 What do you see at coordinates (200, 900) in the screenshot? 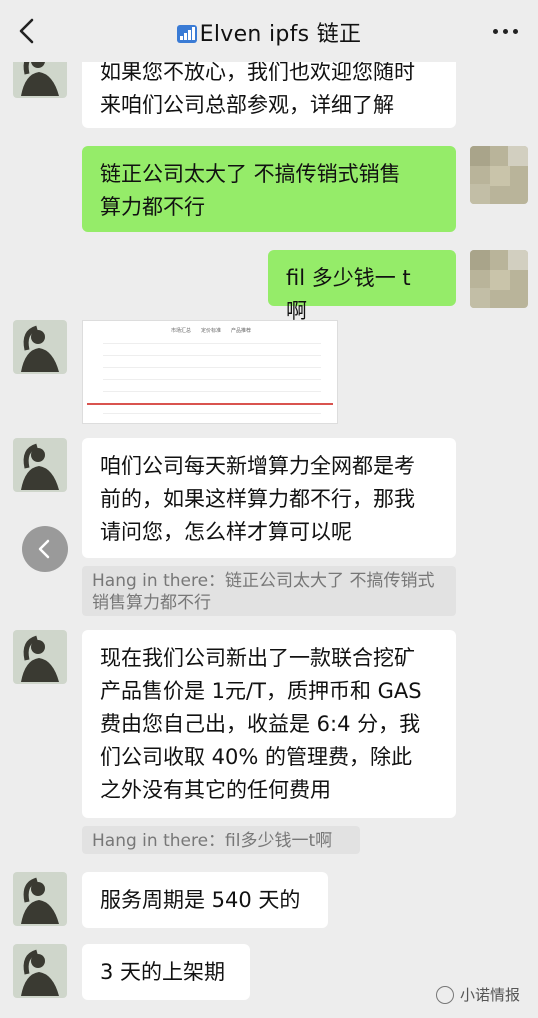
I see `message-text-line: 服务周期是 540 天的` at bounding box center [200, 900].